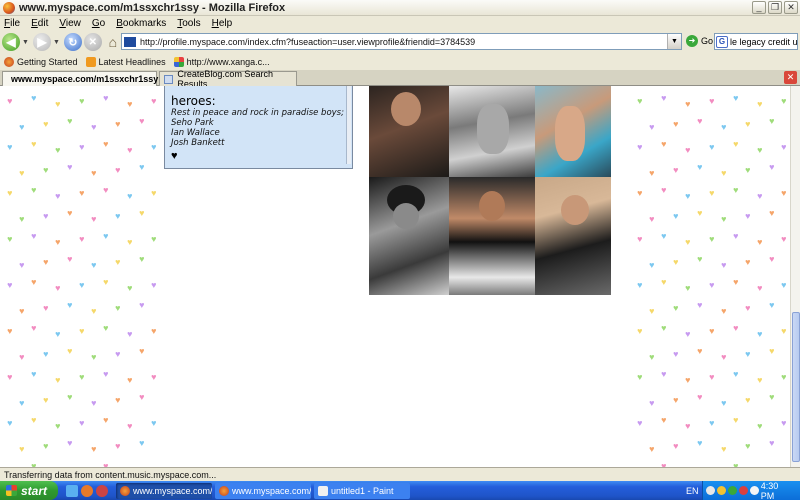  Describe the element at coordinates (41, 42) in the screenshot. I see `forward-arrow-icon: ▶` at that location.